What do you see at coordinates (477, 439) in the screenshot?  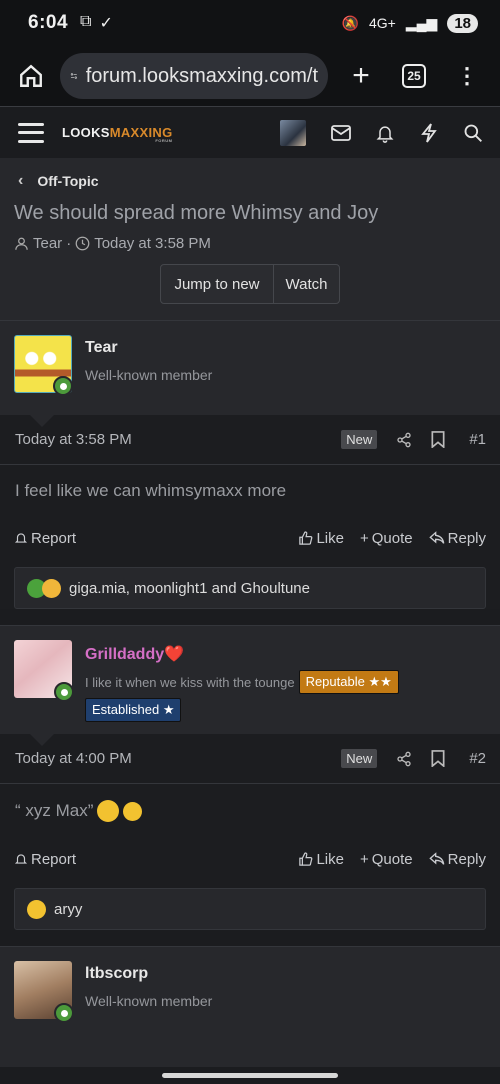 I see `post-number: #1` at bounding box center [477, 439].